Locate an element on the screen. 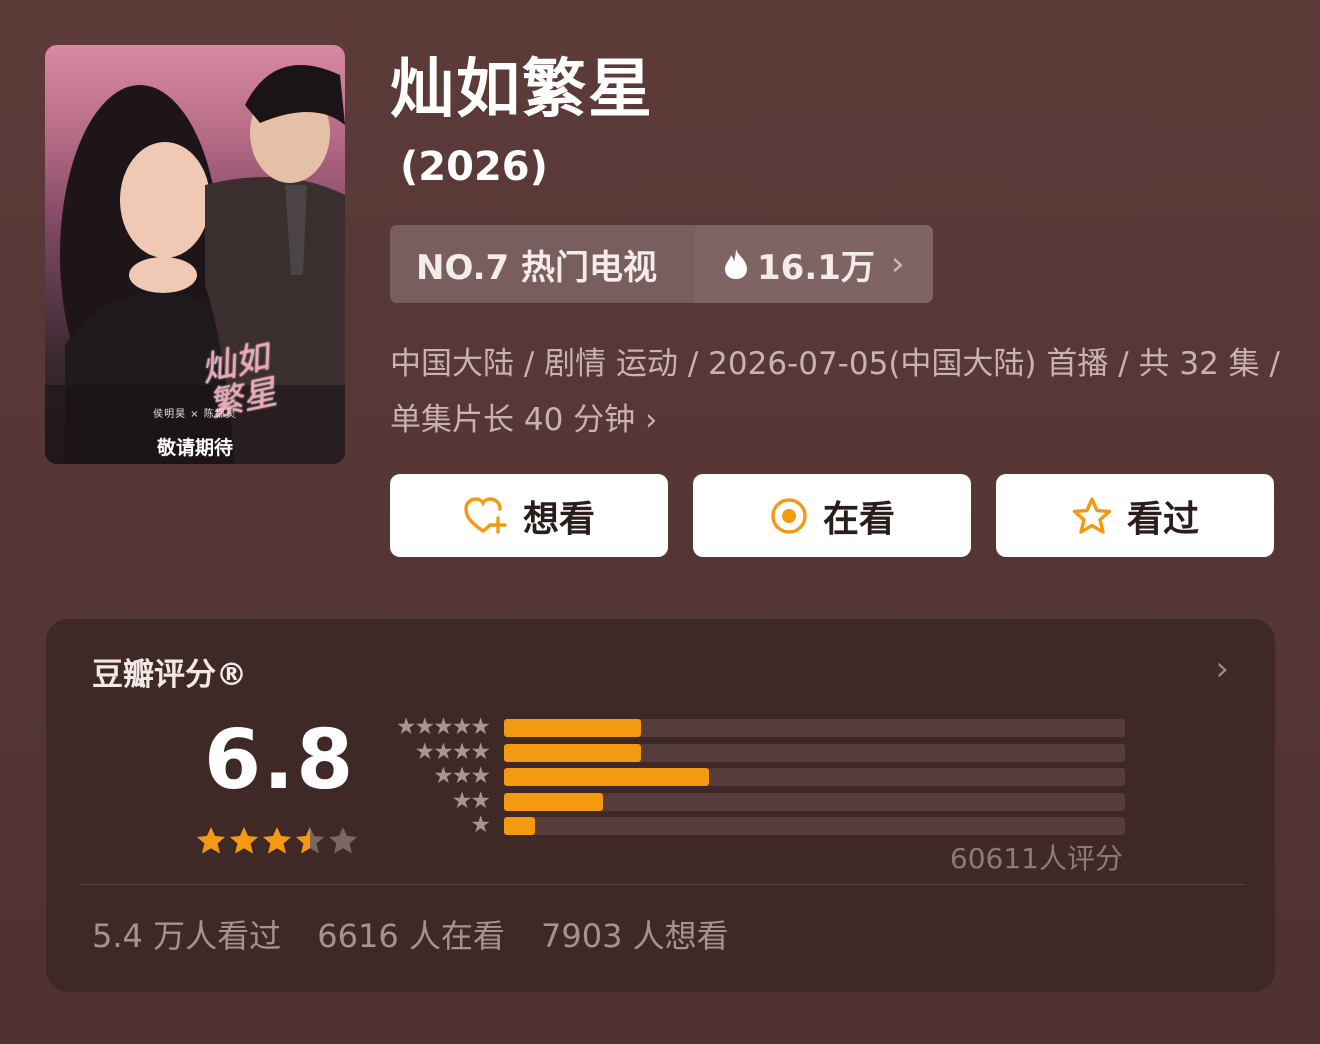 Image resolution: width=1320 pixels, height=1044 pixels. distribution-row: ★ is located at coordinates (784, 825).